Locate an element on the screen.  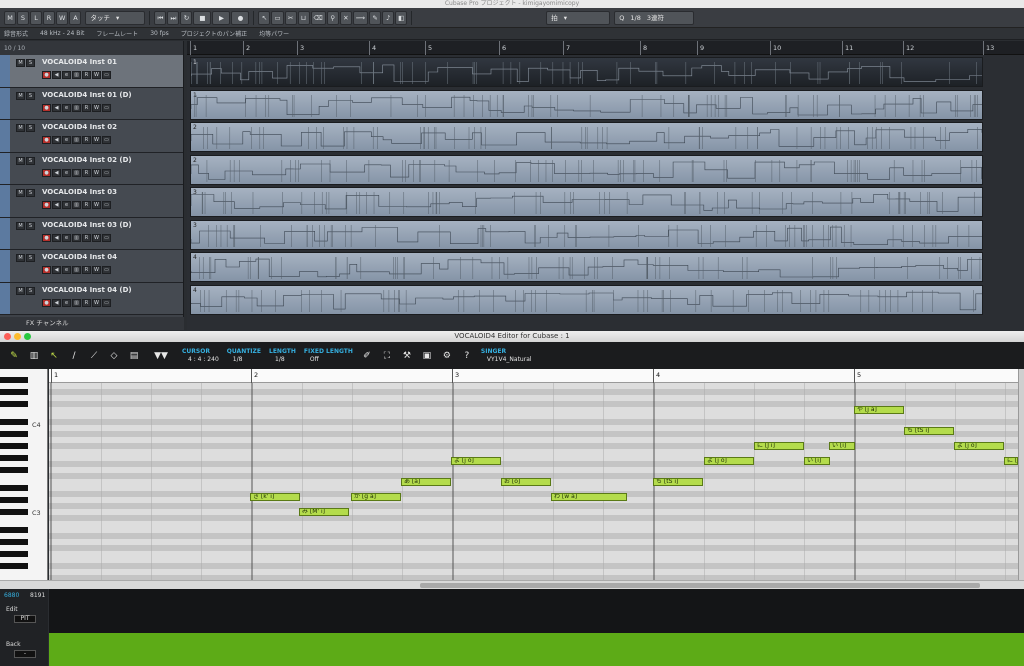
track-row: M S VOCALOID4 Inst 03 ● ◀ e ▥ R W ▭ is located at coordinates (91, 201).